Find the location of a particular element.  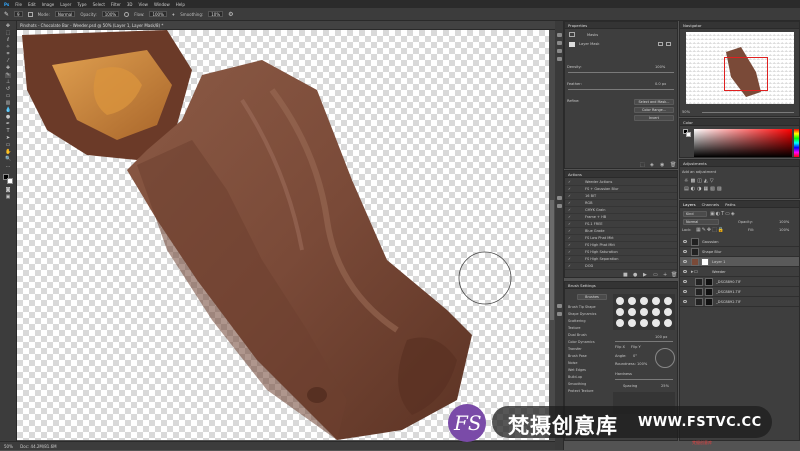

layer-group-row: ▸▭ Weeder is located at coordinates (739, 272).